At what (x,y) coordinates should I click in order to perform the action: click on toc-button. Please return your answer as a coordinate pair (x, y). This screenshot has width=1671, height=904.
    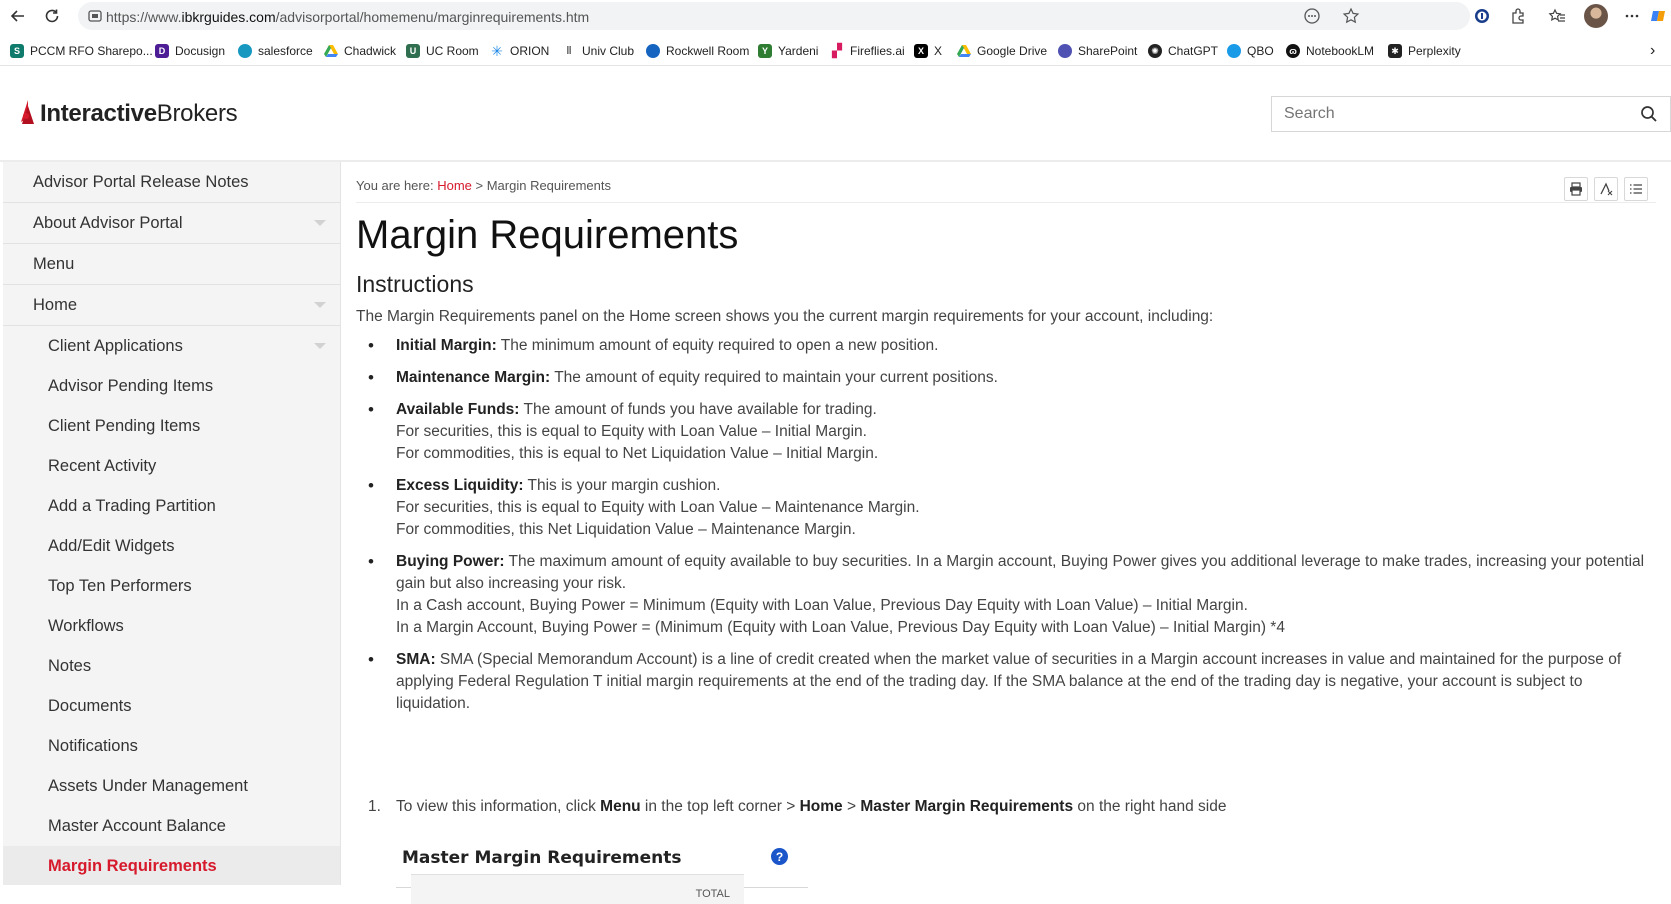
    Looking at the image, I should click on (1636, 189).